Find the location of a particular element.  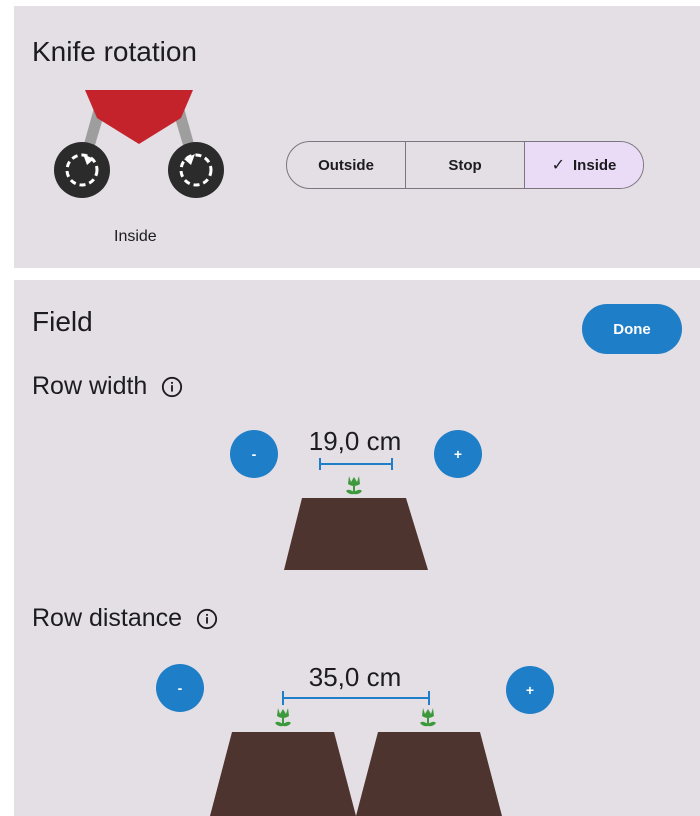

row-width-dimension-line is located at coordinates (356, 464).